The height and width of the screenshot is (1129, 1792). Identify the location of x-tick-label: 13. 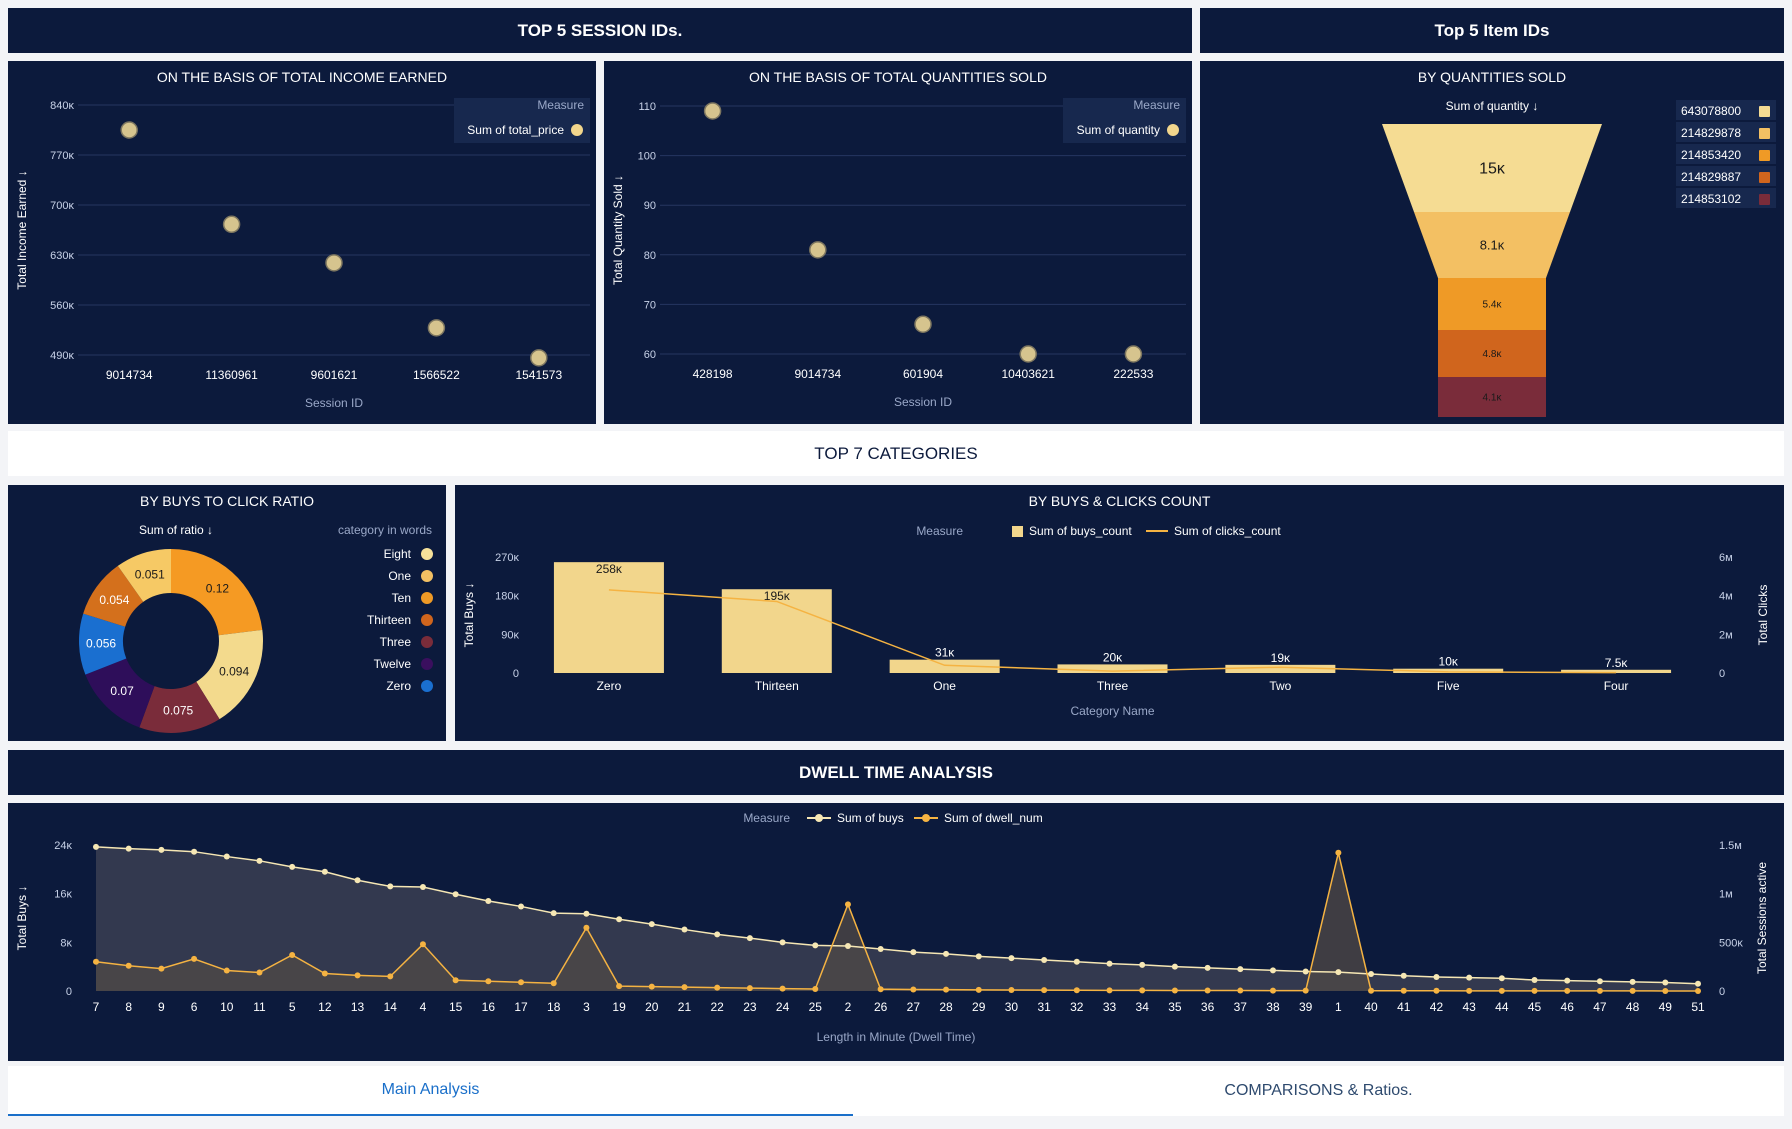
(358, 1007).